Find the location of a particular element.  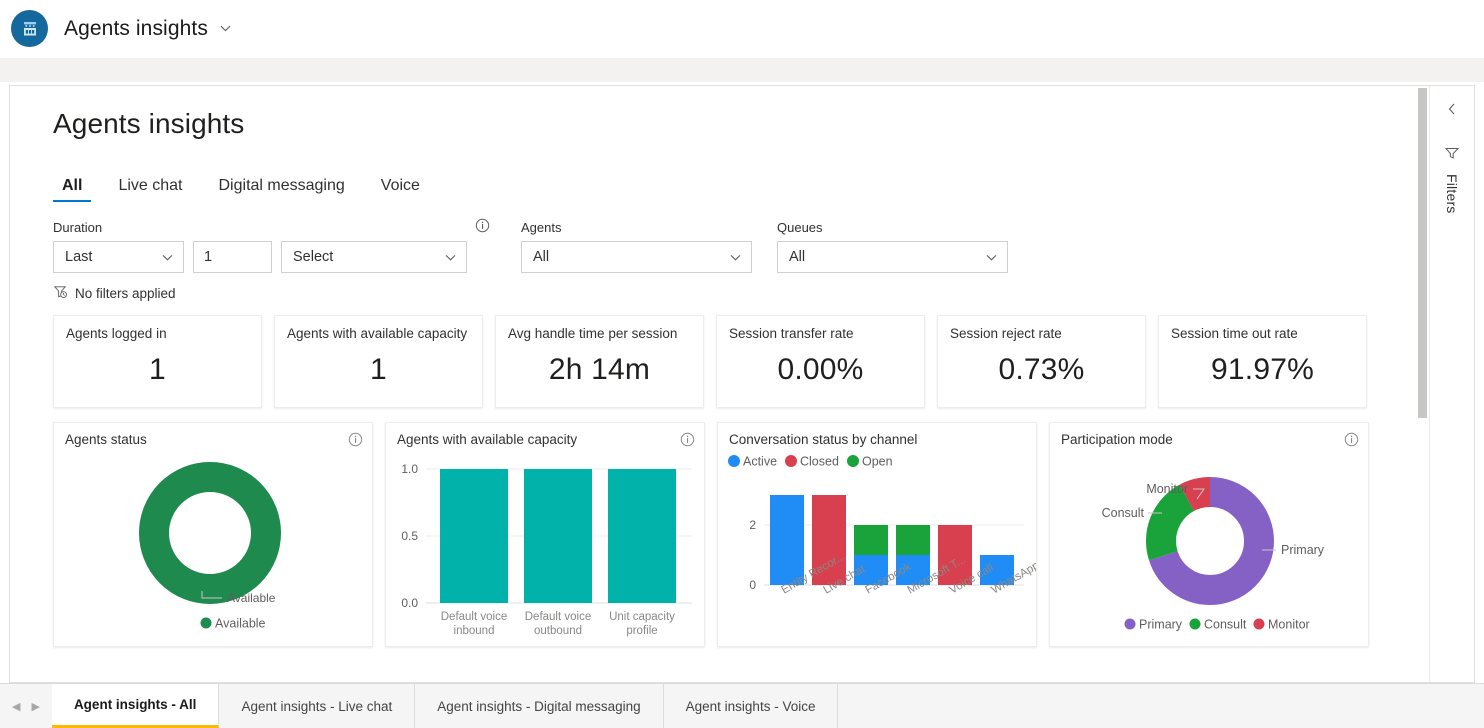

queues-dropdown: All is located at coordinates (892, 257).